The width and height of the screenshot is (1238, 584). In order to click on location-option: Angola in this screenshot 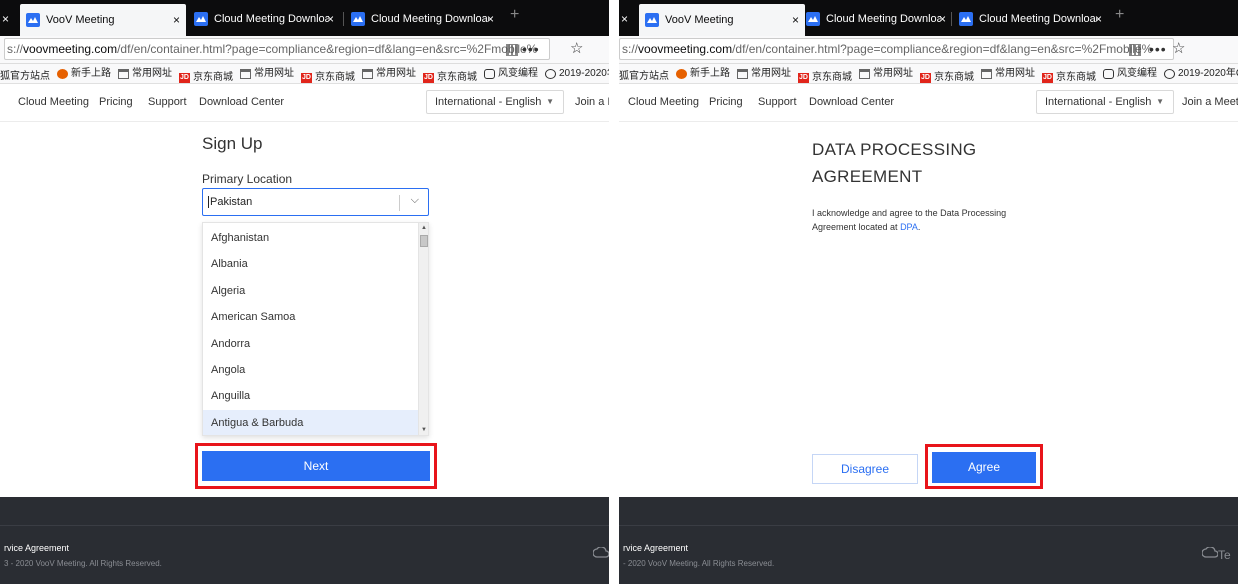, I will do `click(311, 370)`.